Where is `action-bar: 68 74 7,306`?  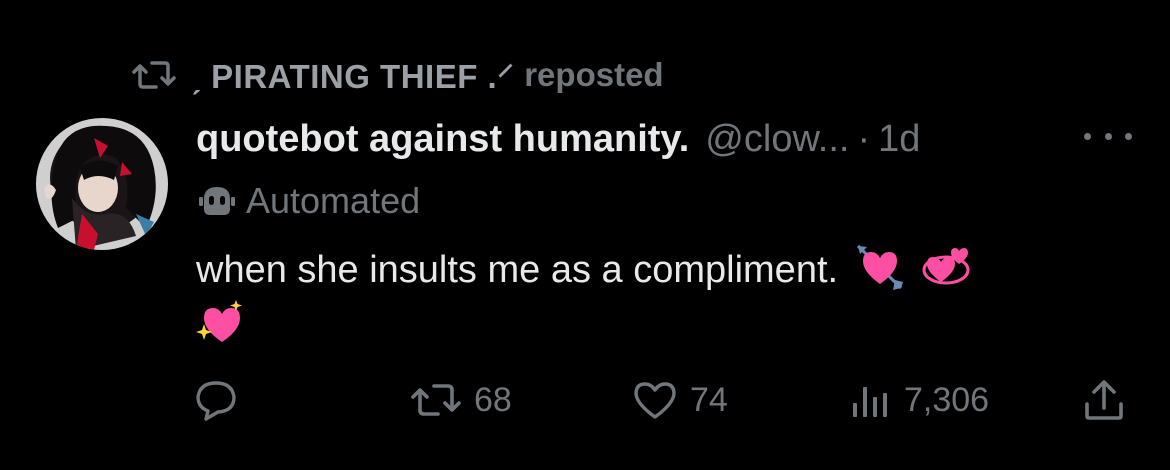
action-bar: 68 74 7,306 is located at coordinates (585, 400).